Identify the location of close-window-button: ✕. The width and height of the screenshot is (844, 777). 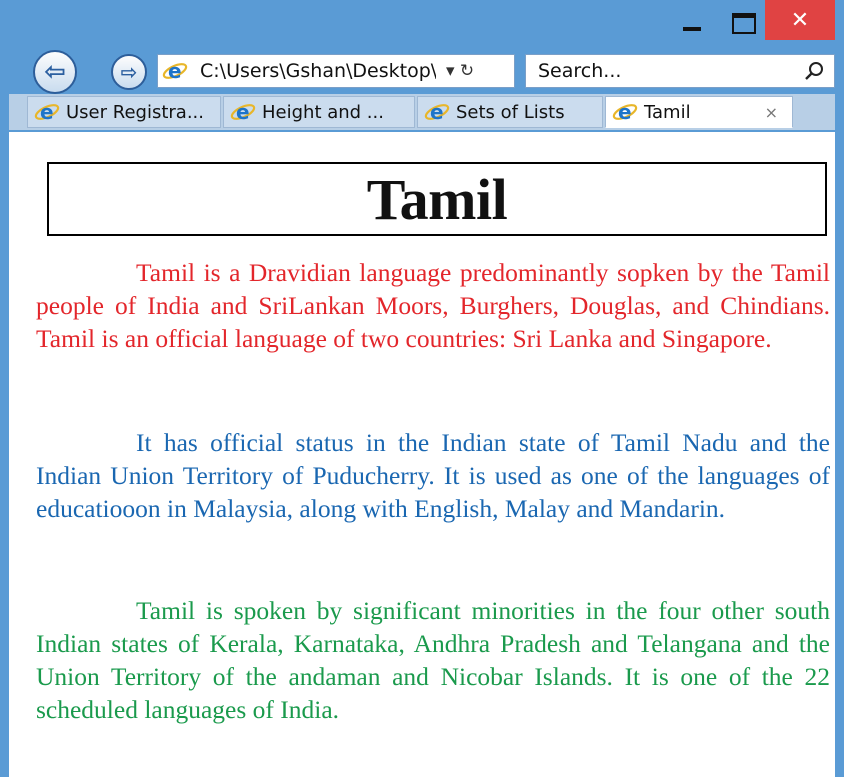
(800, 20).